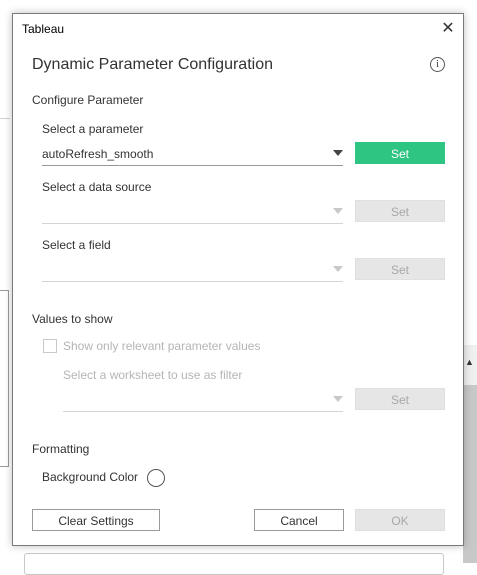  I want to click on background-input-box, so click(234, 564).